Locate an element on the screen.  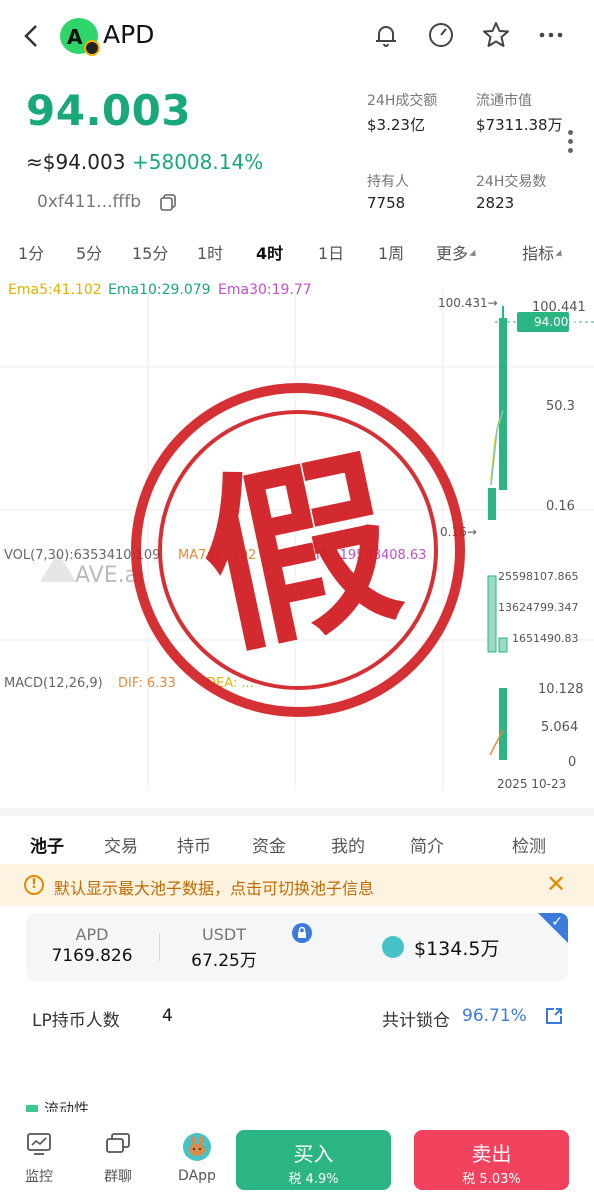
chat-icon is located at coordinates (118, 1143).